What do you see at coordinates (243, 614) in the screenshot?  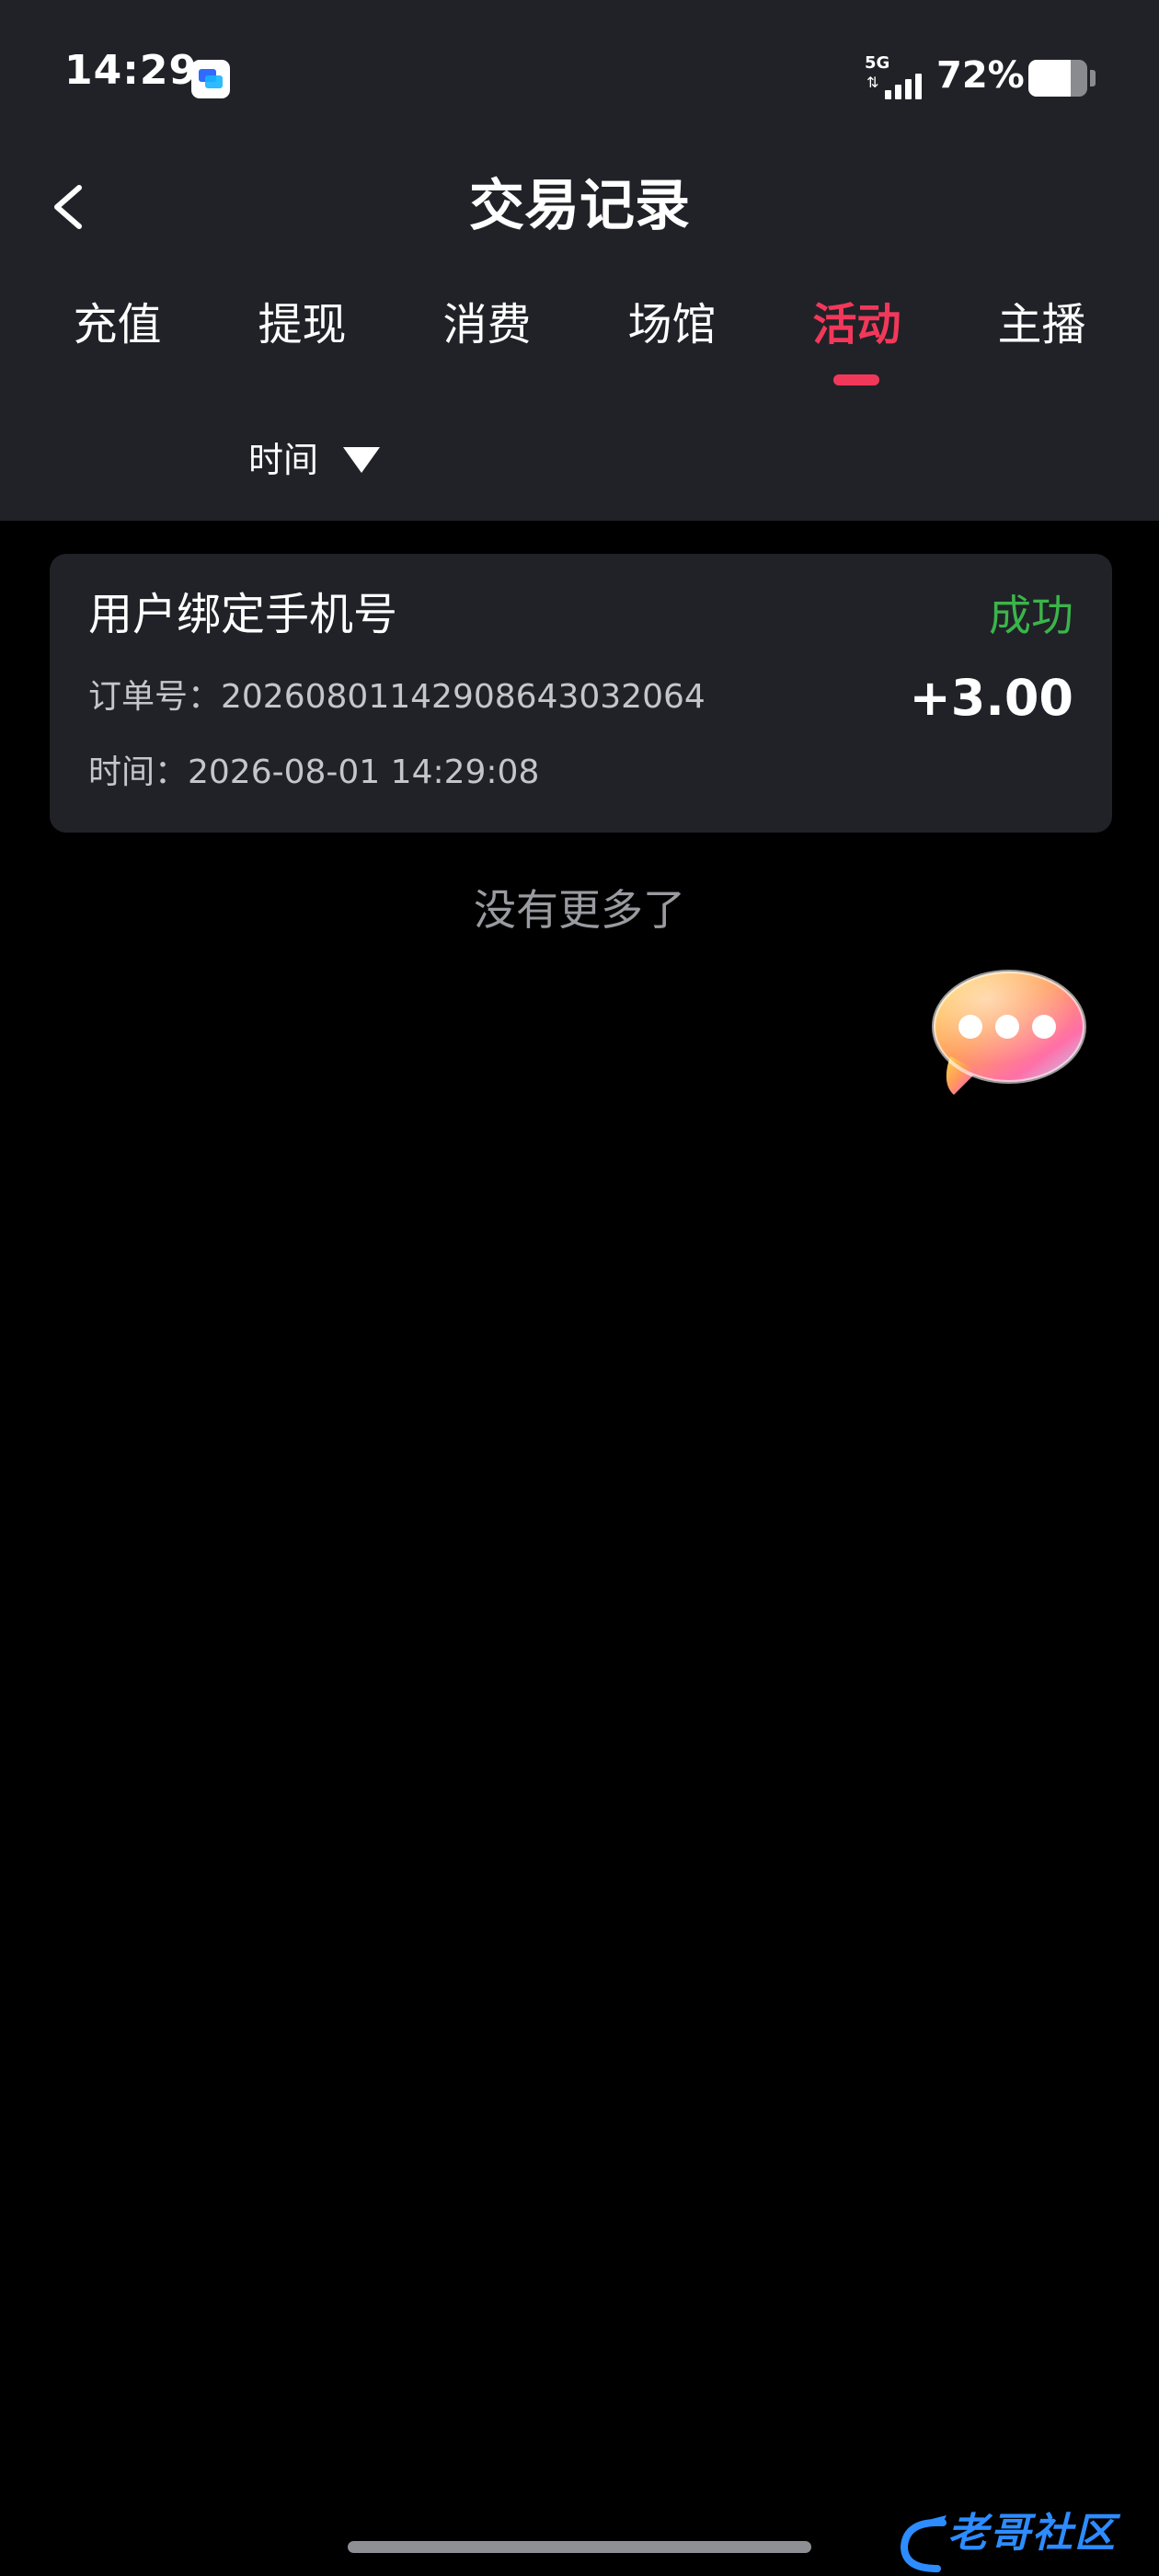 I see `transaction-title: 用户绑定手机号` at bounding box center [243, 614].